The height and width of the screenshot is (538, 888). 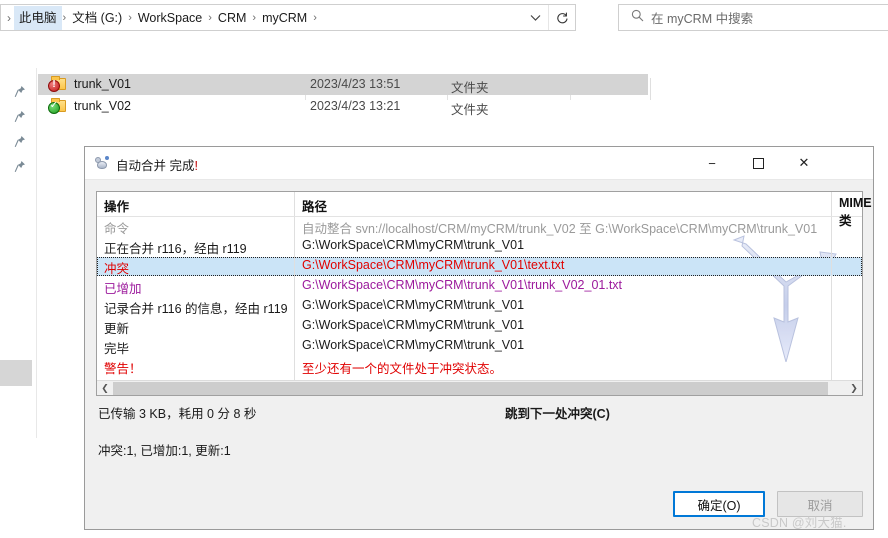 What do you see at coordinates (57, 84) in the screenshot?
I see `folder-conflict-icon` at bounding box center [57, 84].